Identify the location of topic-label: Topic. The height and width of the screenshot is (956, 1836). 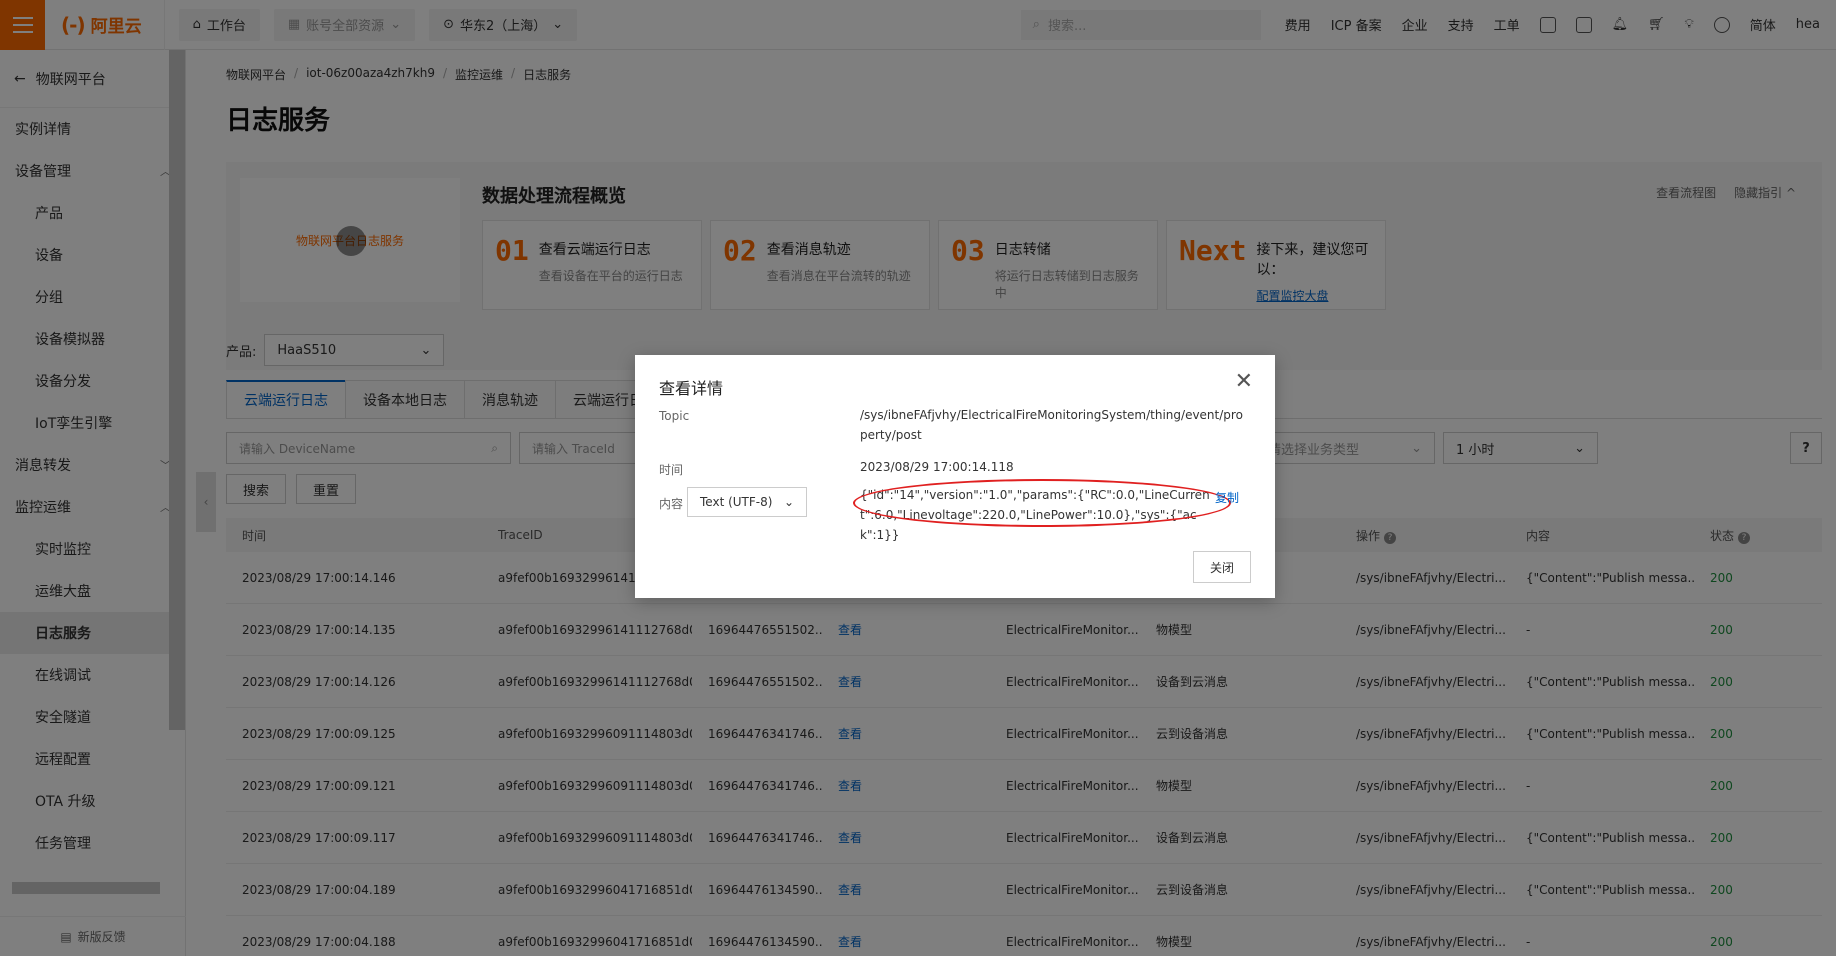
(674, 416).